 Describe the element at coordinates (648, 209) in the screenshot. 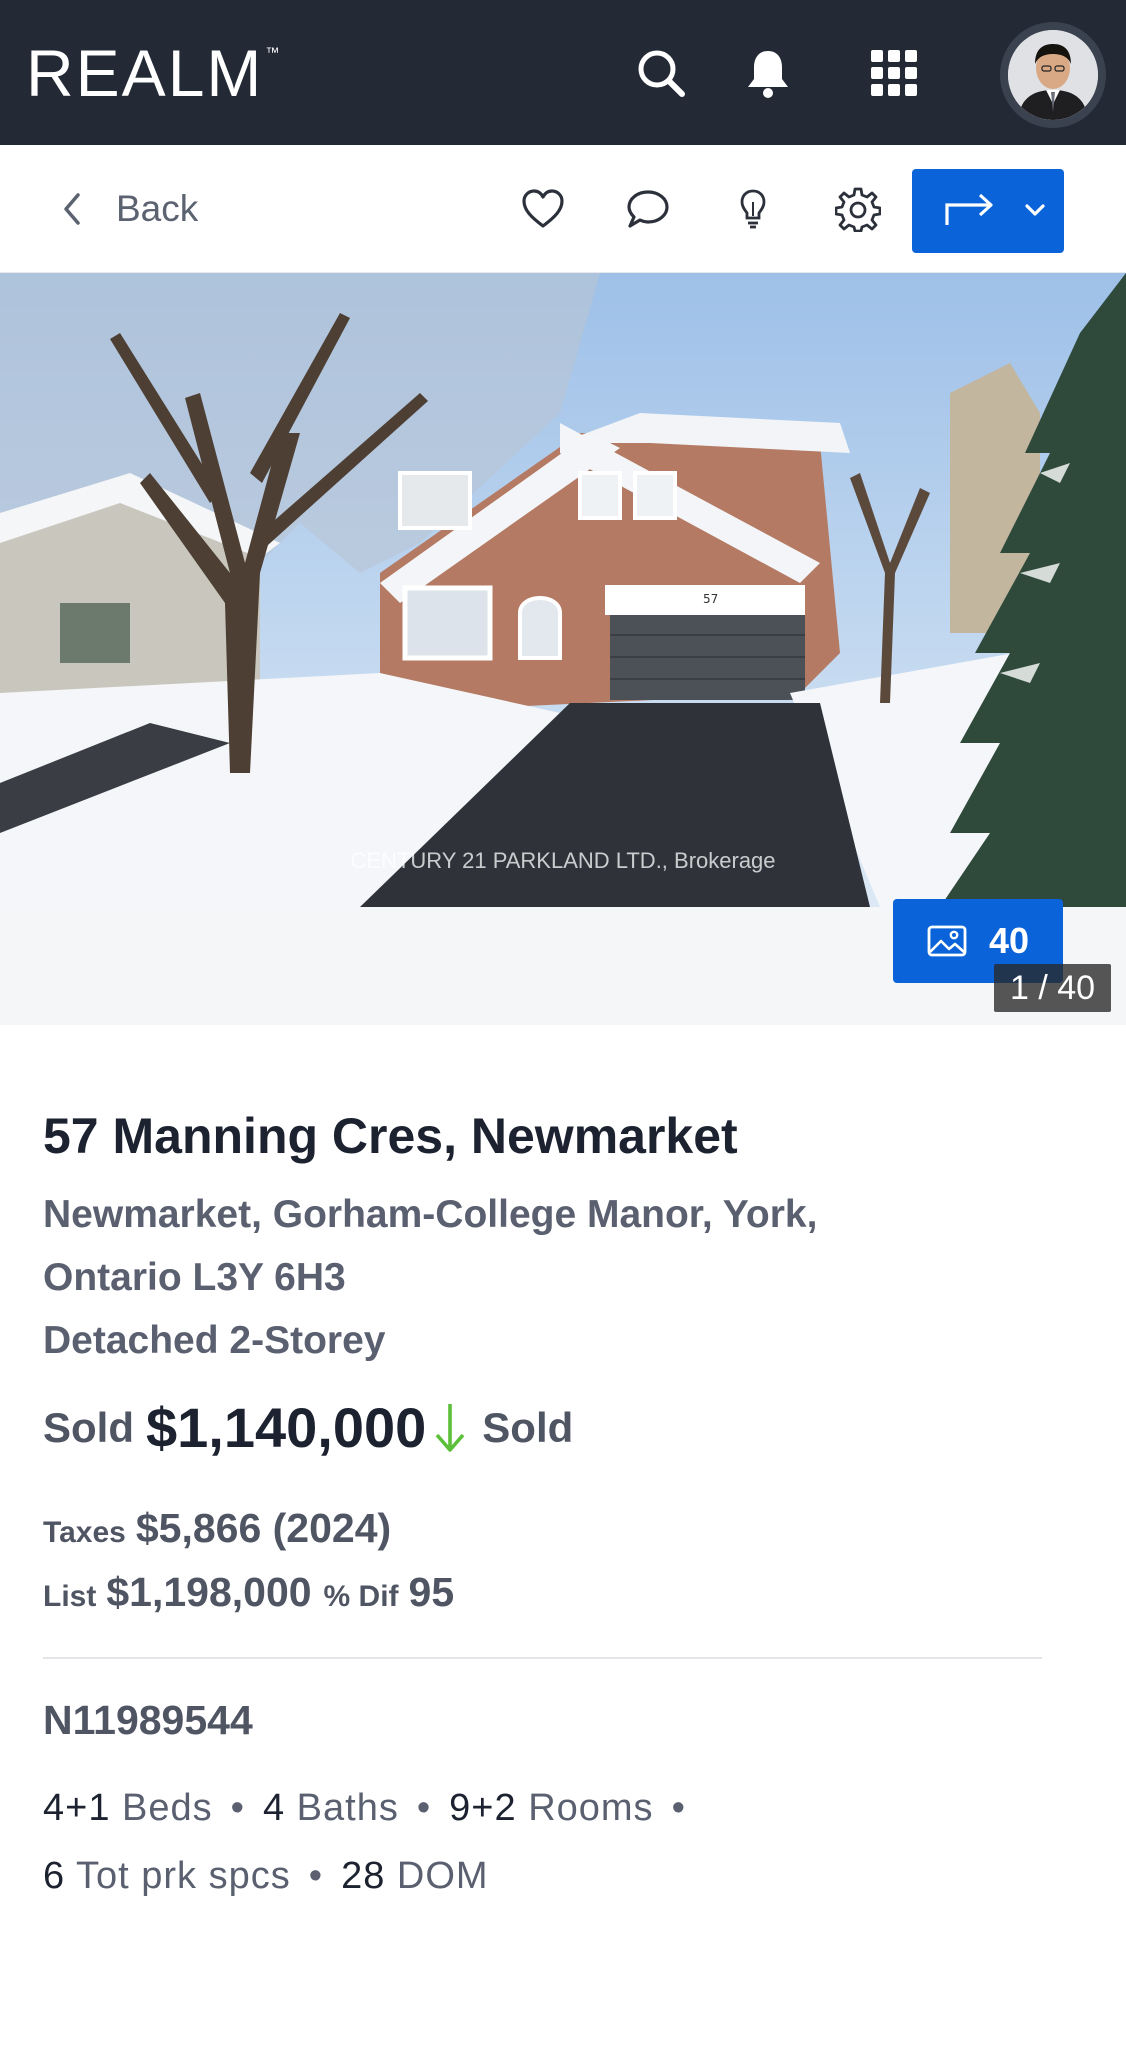

I see `comment-icon` at that location.